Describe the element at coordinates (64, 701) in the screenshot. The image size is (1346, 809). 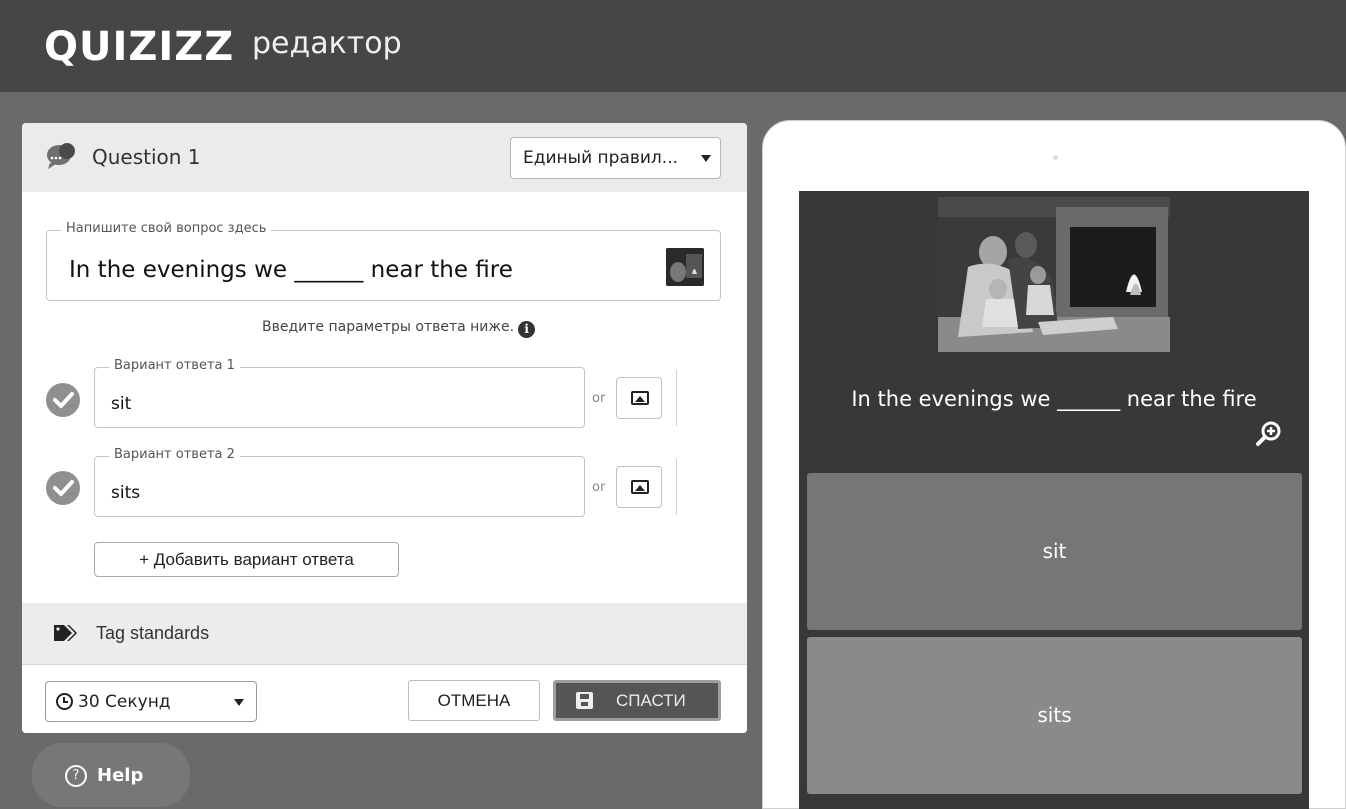
I see `clock-icon` at that location.